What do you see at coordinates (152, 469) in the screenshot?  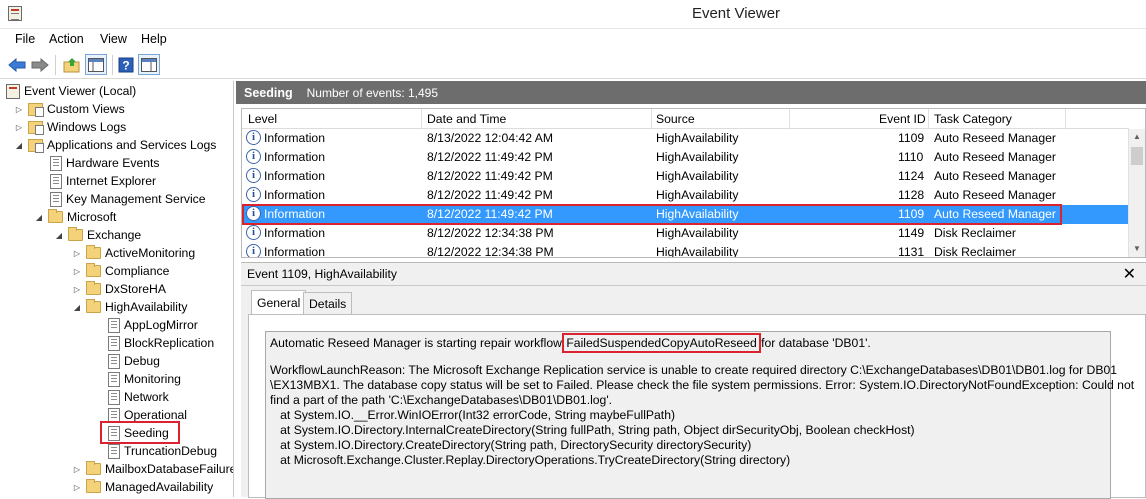 I see `tree-item-mailboxdatabasefailure: ▷ MailboxDatabaseFailure` at bounding box center [152, 469].